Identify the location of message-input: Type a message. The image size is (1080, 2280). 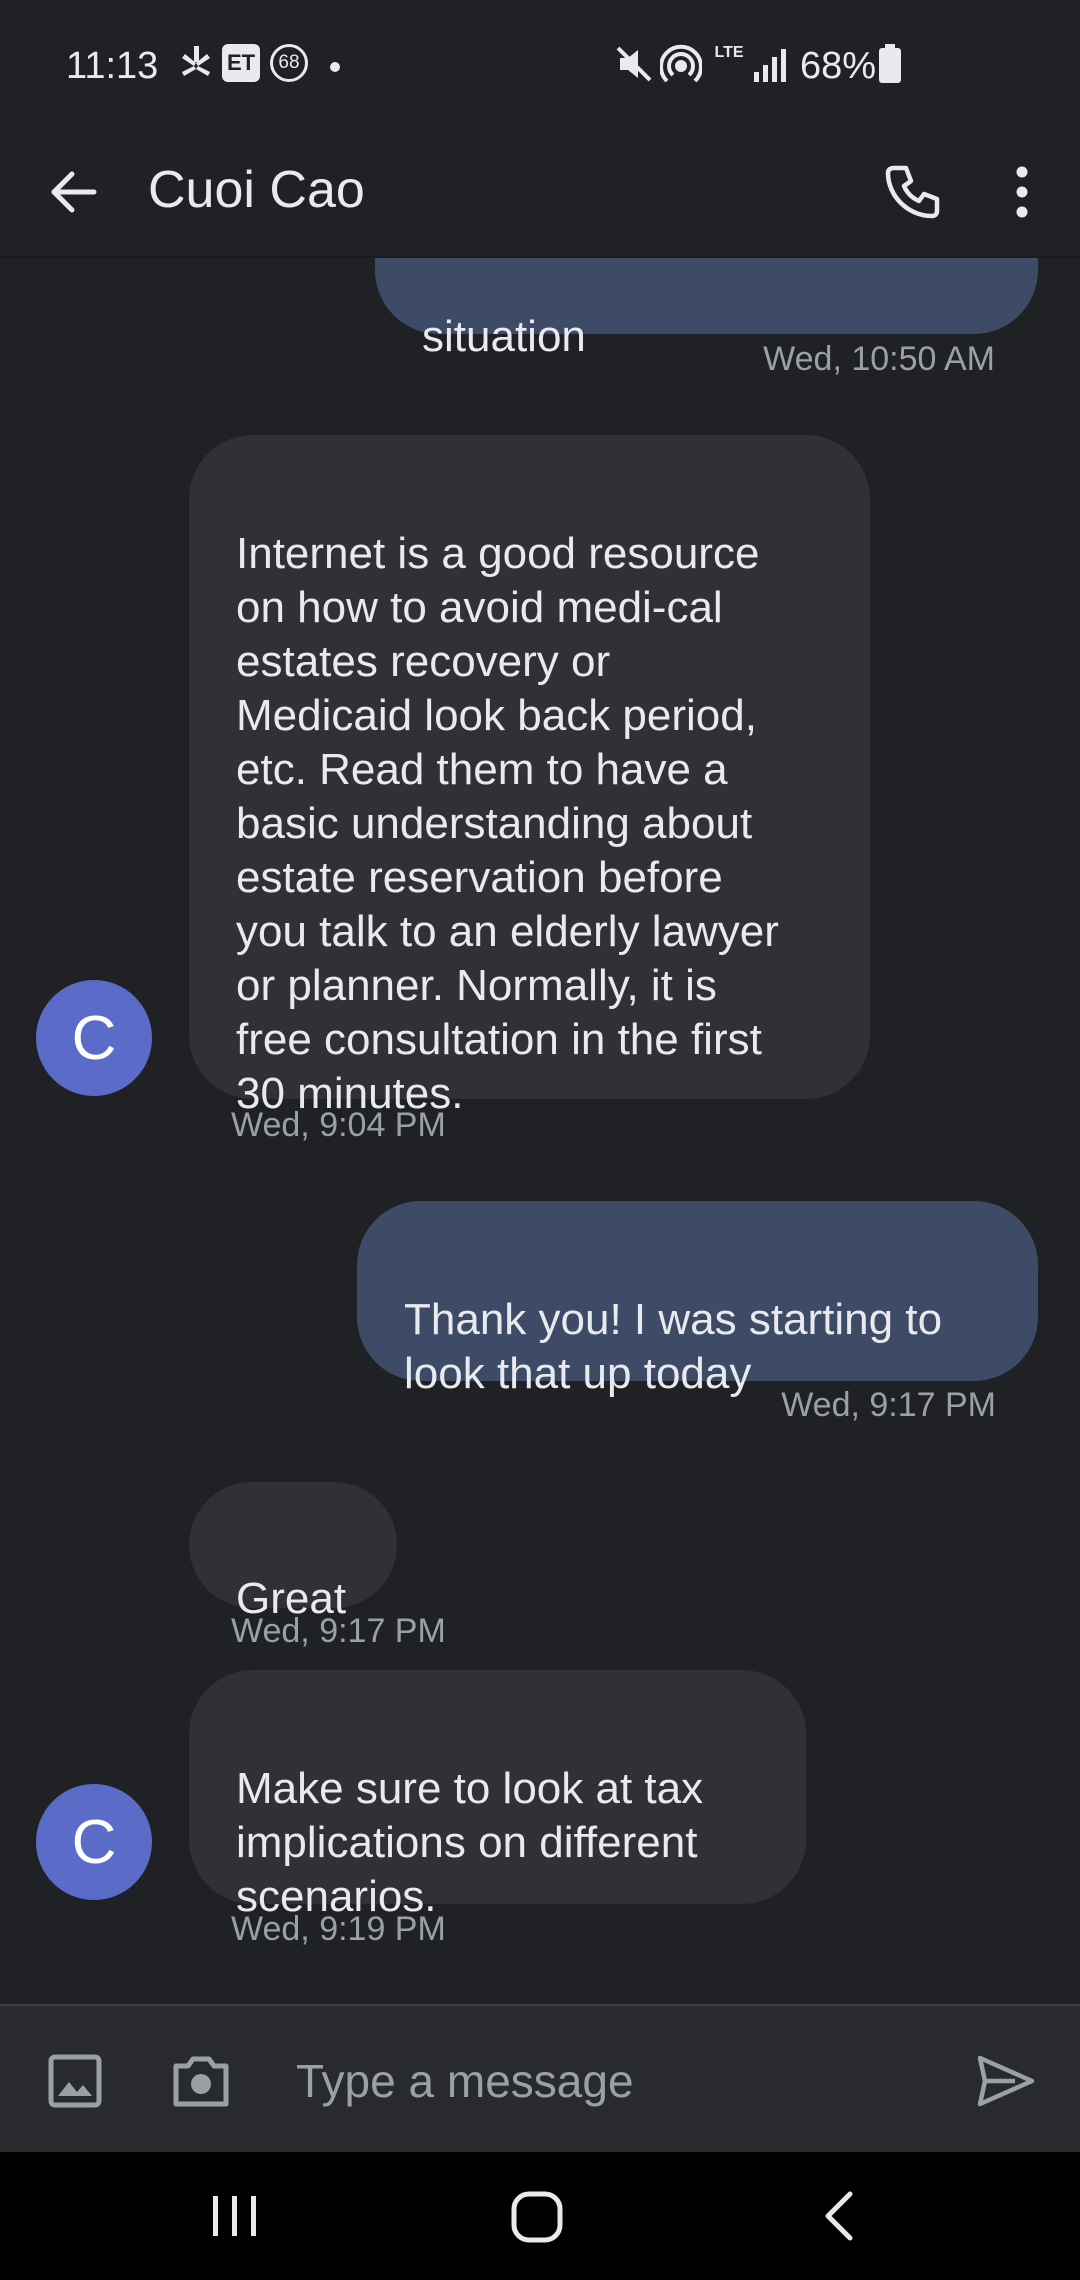
(465, 2081).